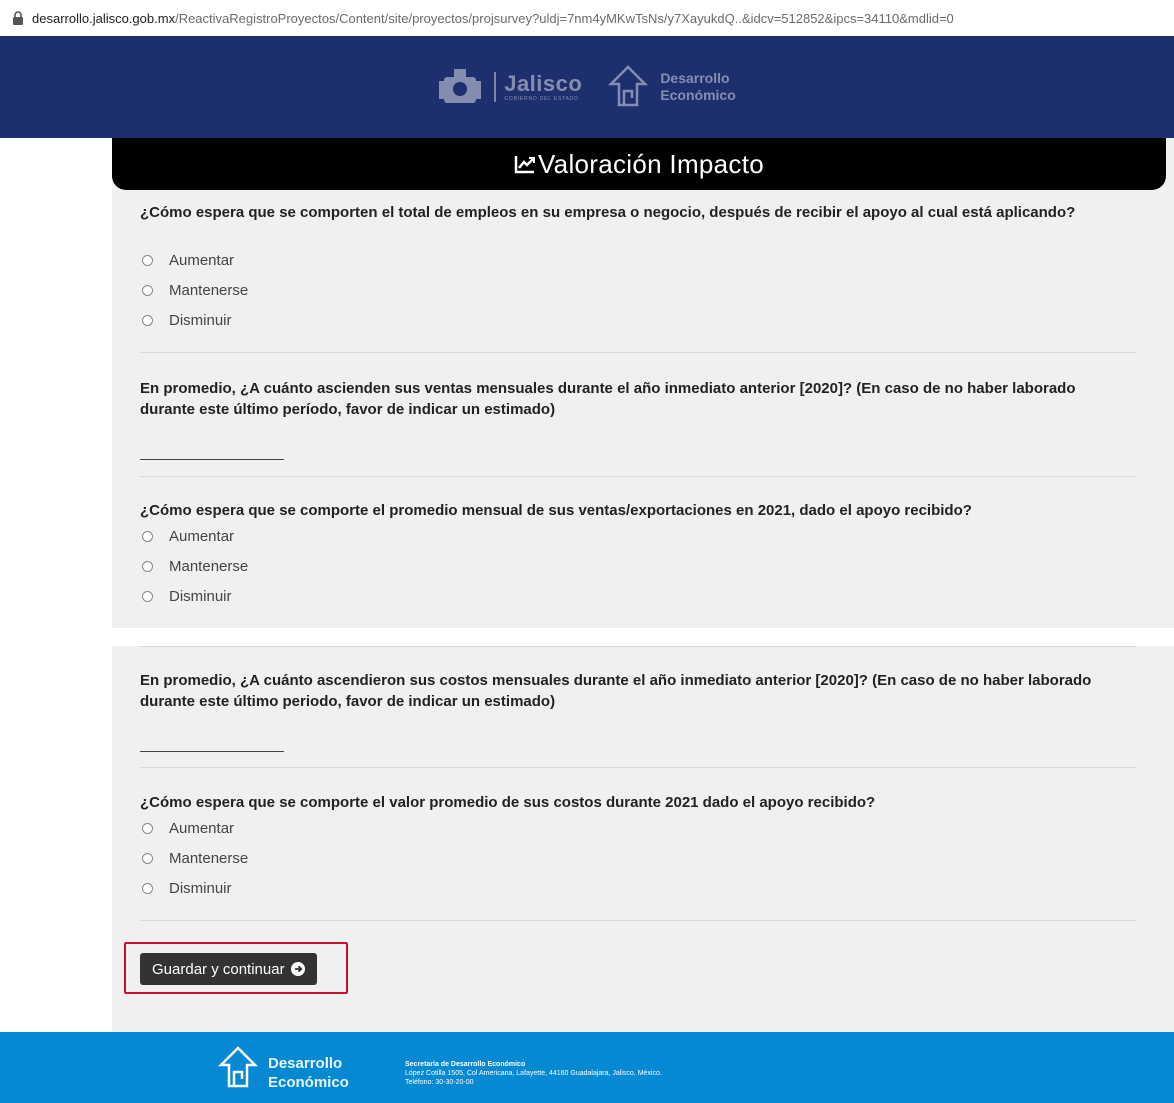 The width and height of the screenshot is (1174, 1103). I want to click on jalisco-wordmark: Jalisco GOBIERNO DEL ESTADO, so click(538, 87).